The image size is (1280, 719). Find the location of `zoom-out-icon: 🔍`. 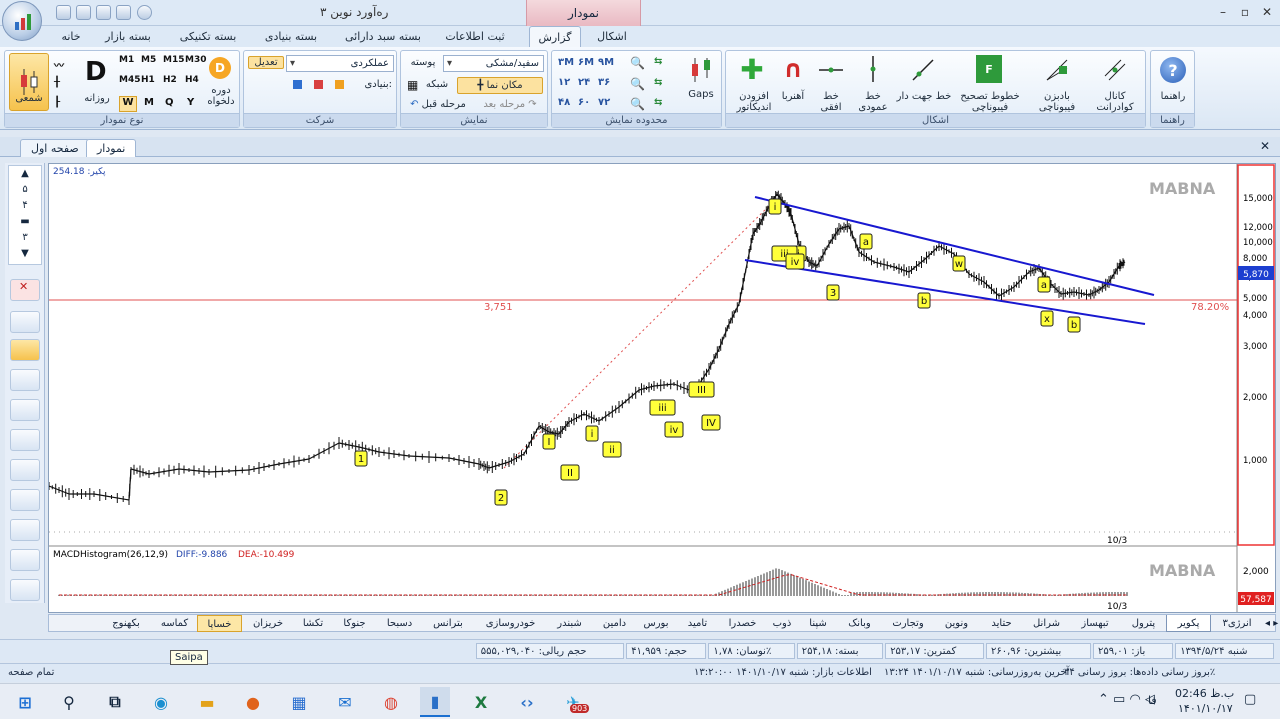

zoom-out-icon: 🔍 is located at coordinates (637, 84).